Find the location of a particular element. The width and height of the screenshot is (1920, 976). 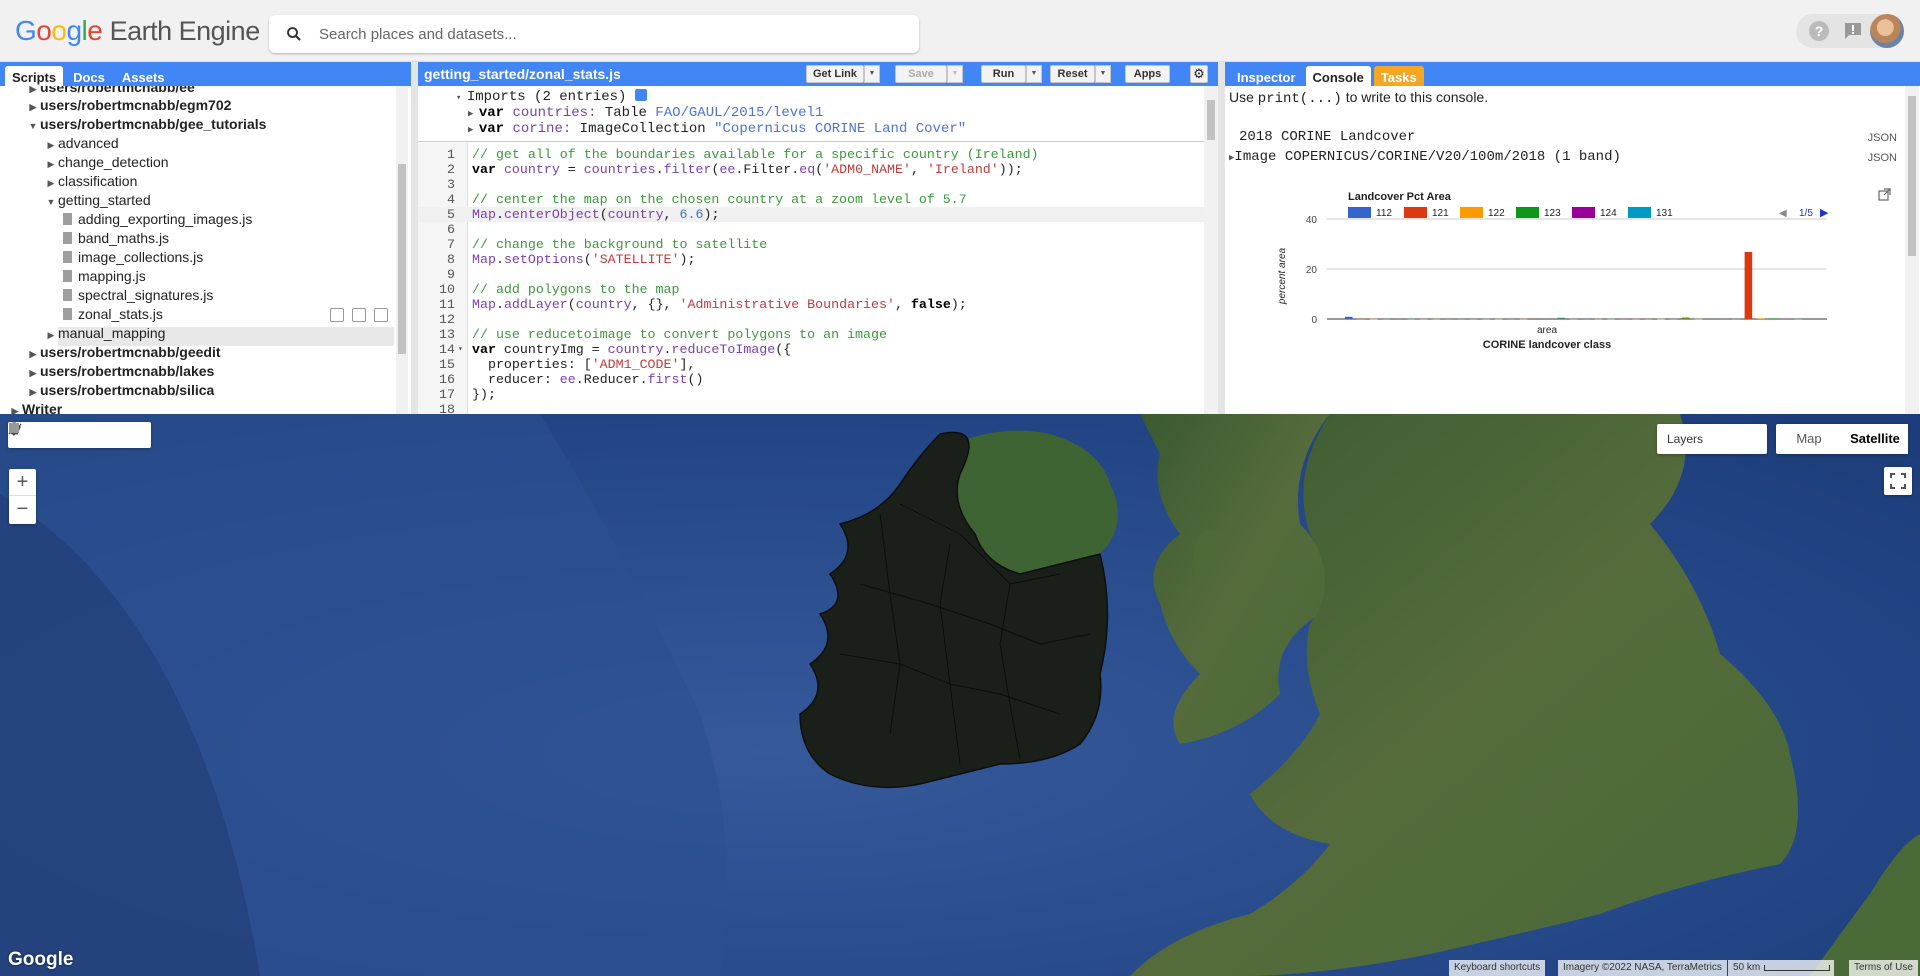

tree-scrollbar is located at coordinates (402, 250).